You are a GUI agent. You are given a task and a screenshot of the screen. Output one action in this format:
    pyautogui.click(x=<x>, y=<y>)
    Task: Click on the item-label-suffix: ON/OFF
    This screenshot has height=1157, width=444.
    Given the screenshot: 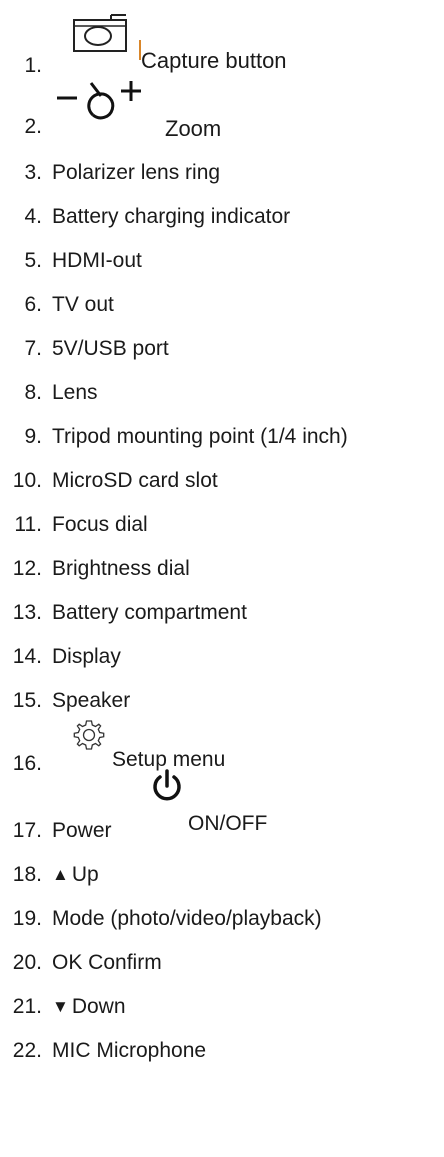 What is the action you would take?
    pyautogui.click(x=228, y=823)
    